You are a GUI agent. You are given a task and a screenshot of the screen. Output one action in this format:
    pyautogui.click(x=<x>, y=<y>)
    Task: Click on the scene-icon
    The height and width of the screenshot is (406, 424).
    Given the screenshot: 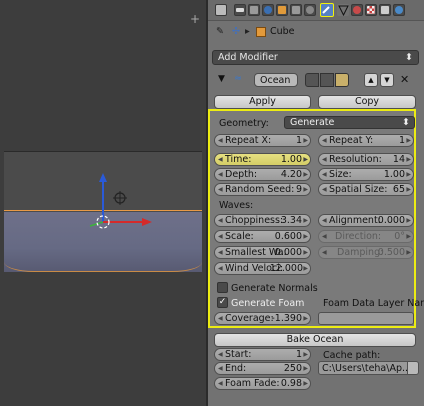 What is the action you would take?
    pyautogui.click(x=254, y=10)
    